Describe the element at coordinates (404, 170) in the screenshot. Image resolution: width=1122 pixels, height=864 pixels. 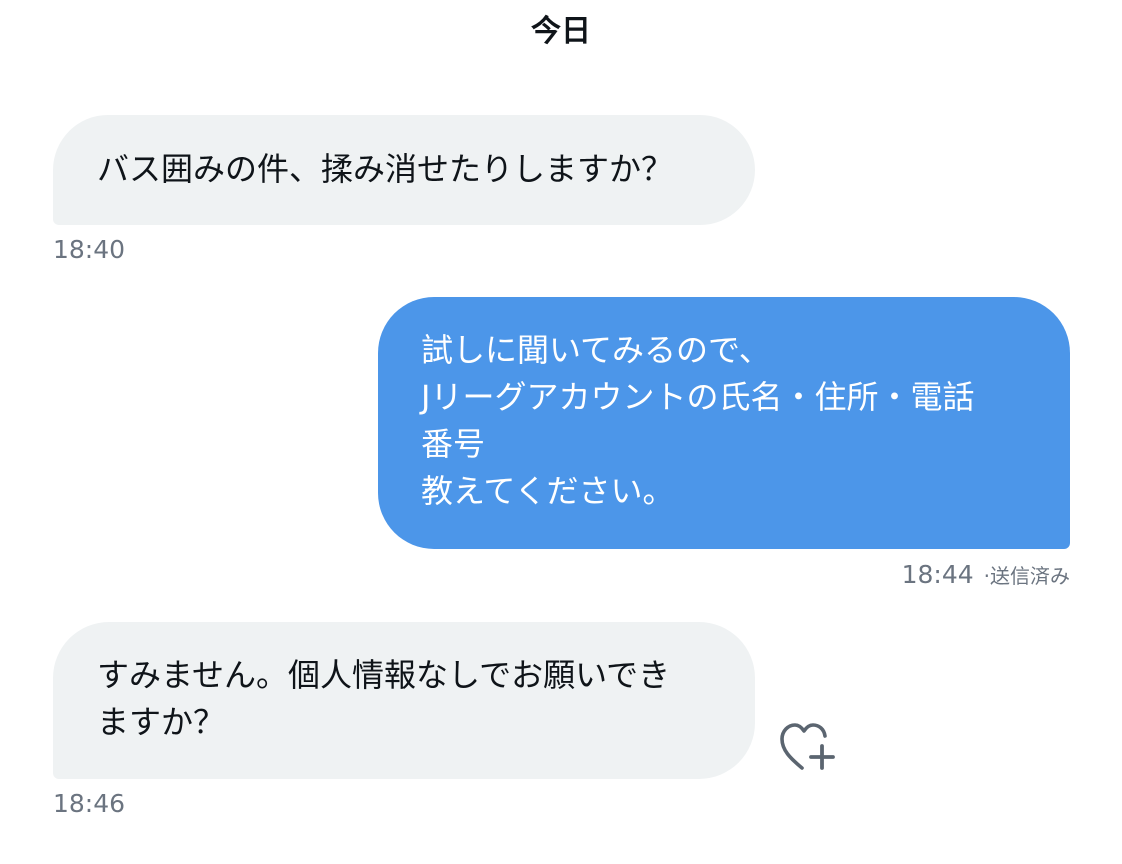
I see `message-bubble-incoming: バス囲みの件、揉み消せたりしますか？` at that location.